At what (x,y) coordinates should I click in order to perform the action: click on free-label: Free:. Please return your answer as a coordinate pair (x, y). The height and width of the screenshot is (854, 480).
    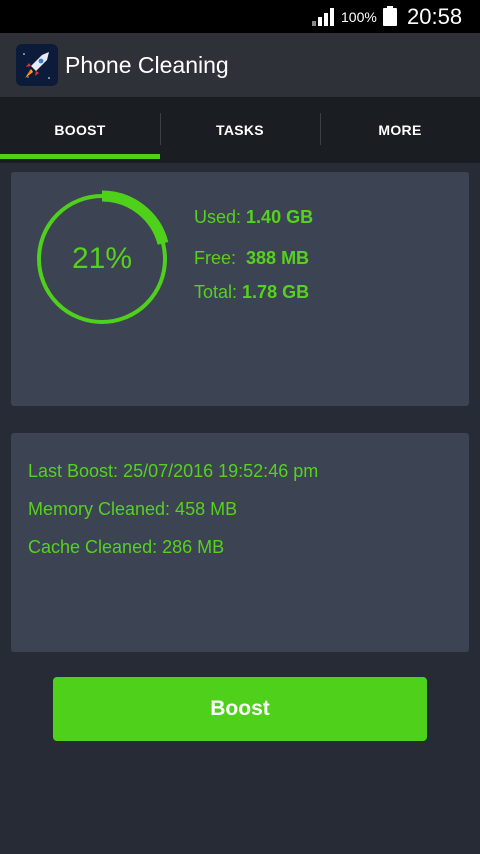
    Looking at the image, I should click on (215, 258).